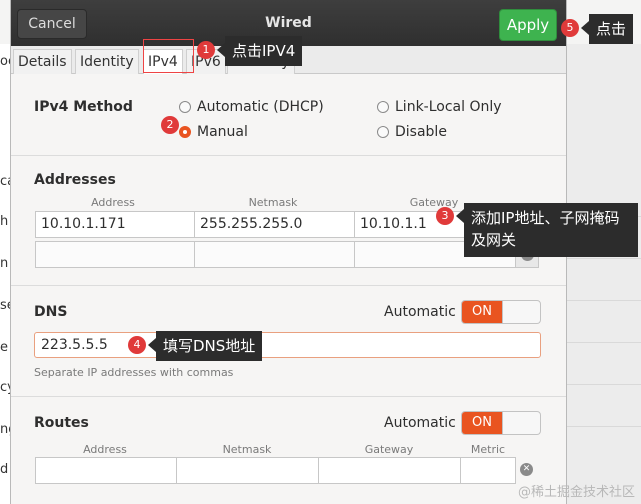 The height and width of the screenshot is (504, 641). Describe the element at coordinates (106, 470) in the screenshot. I see `route-address-input` at that location.